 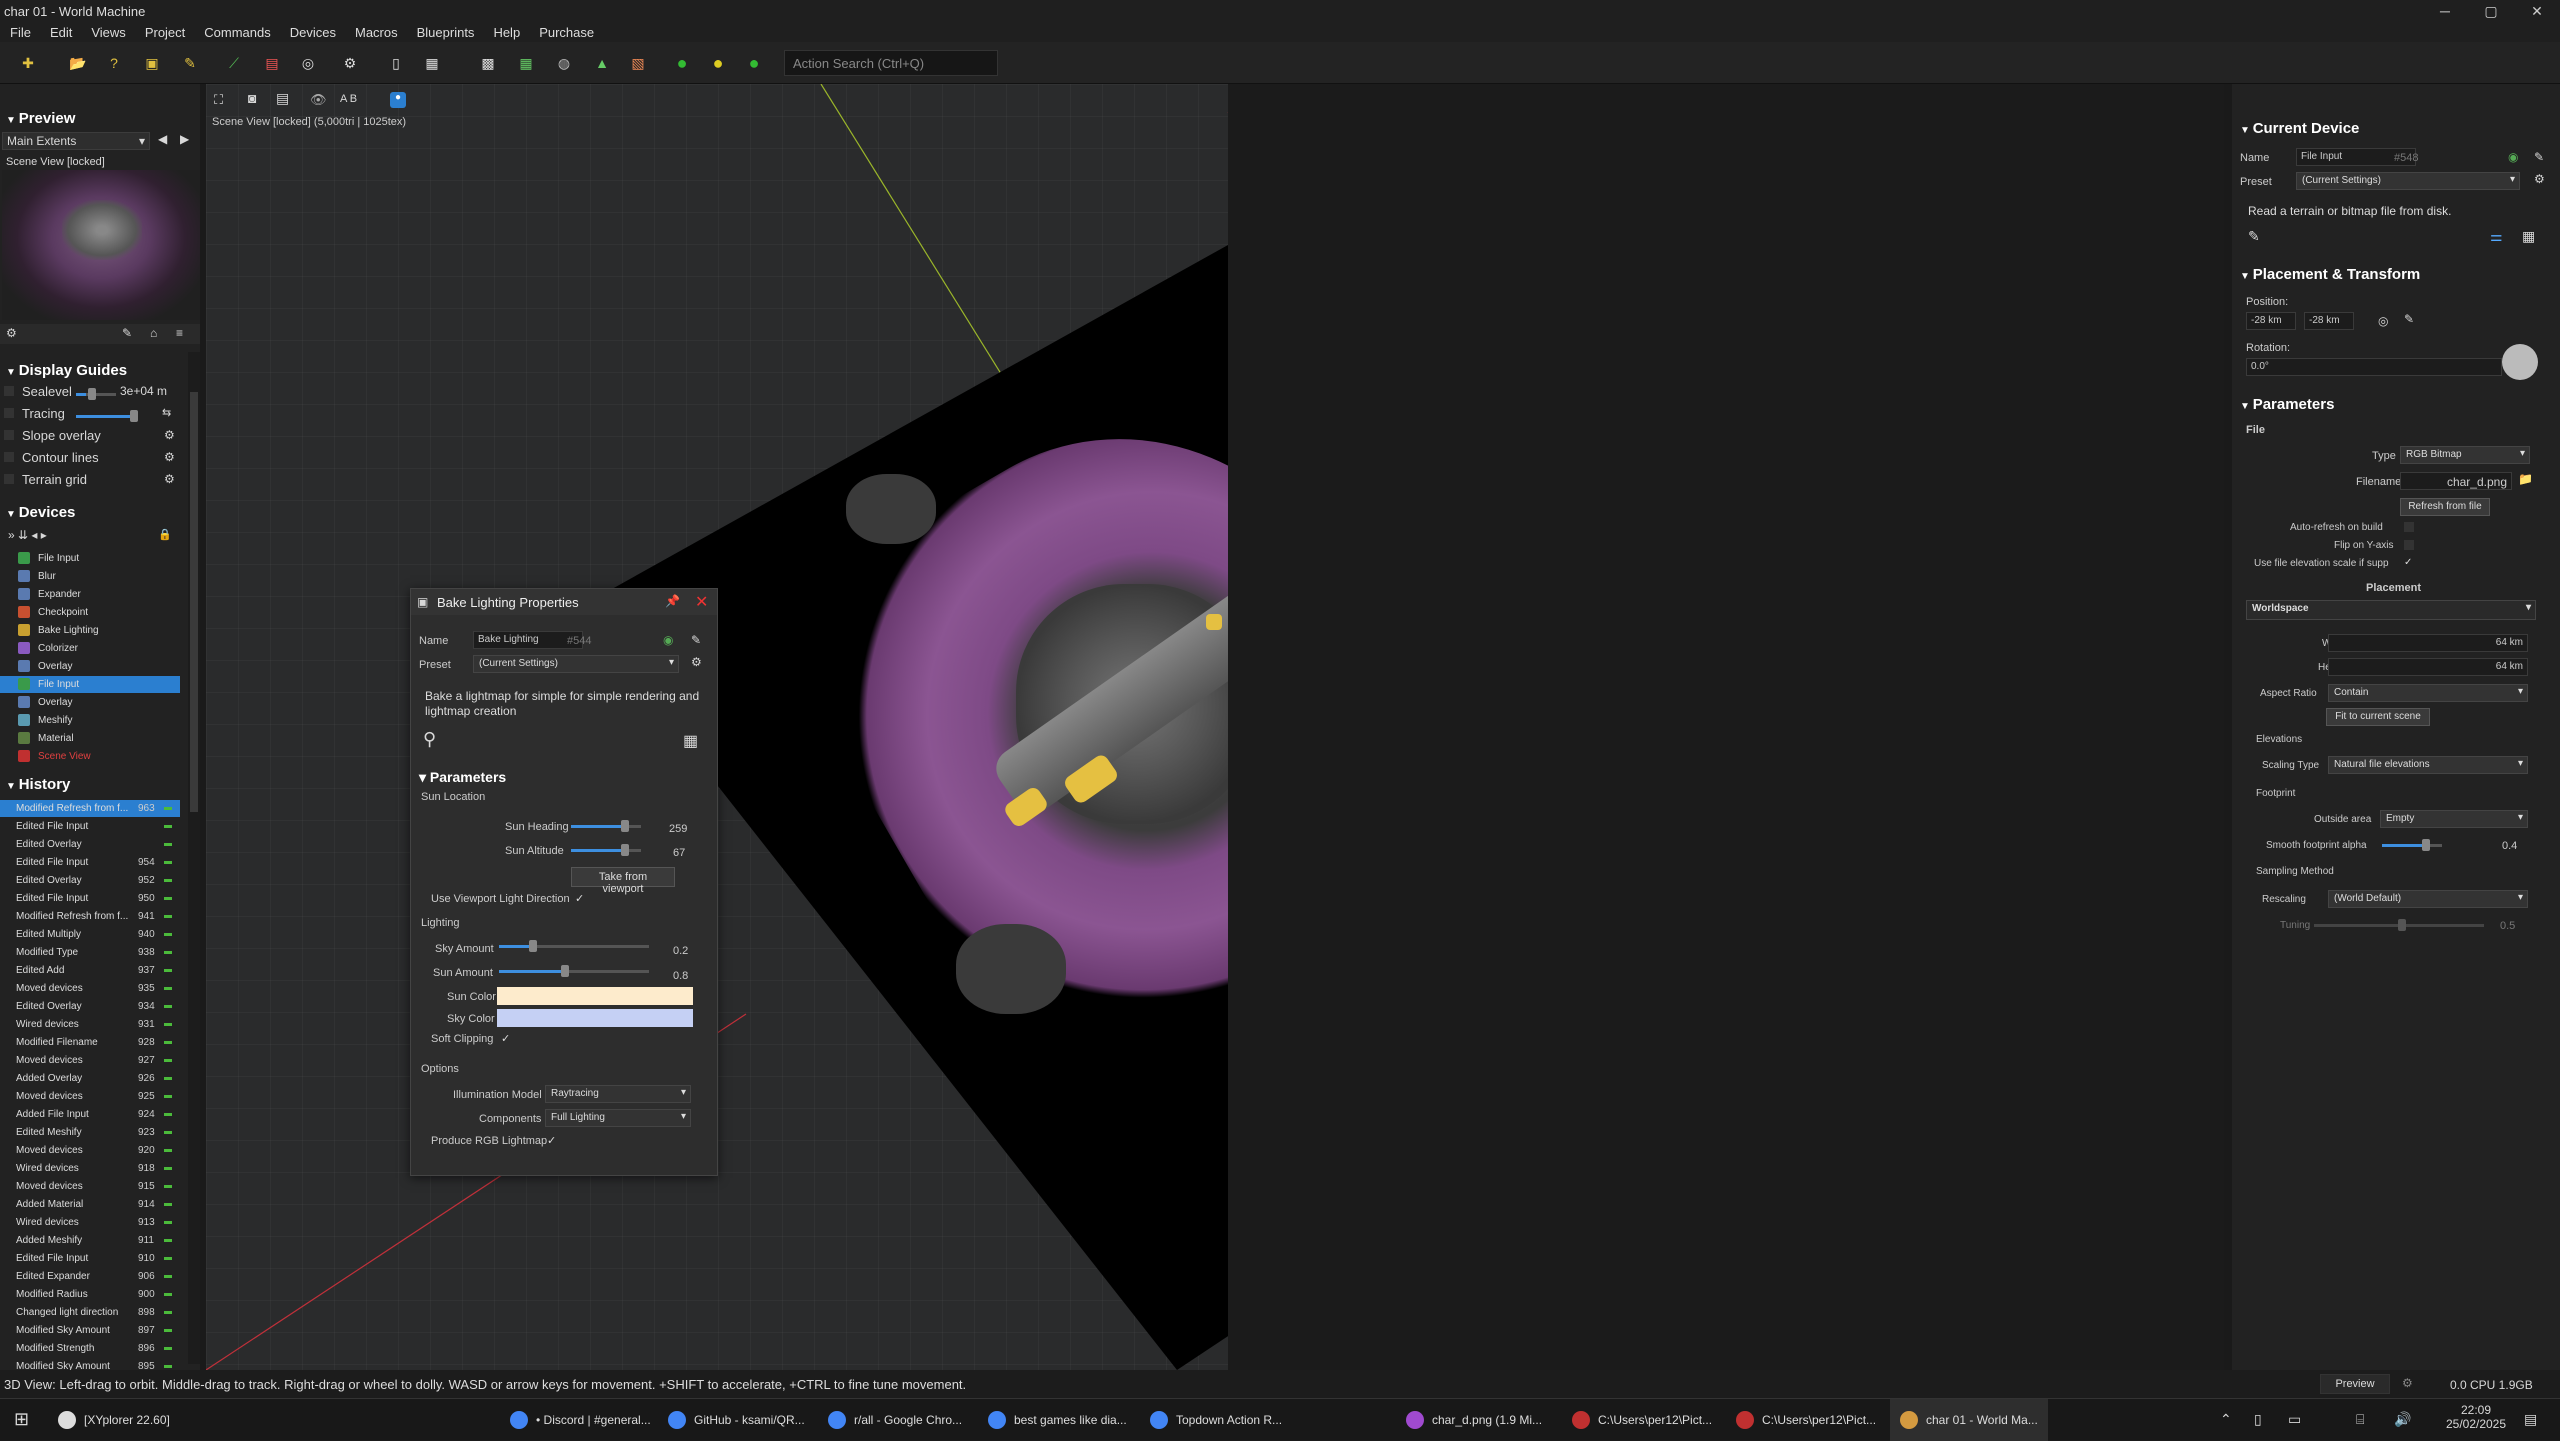 What do you see at coordinates (90, 916) in the screenshot?
I see `history-item: Modified Refresh from f... 941` at bounding box center [90, 916].